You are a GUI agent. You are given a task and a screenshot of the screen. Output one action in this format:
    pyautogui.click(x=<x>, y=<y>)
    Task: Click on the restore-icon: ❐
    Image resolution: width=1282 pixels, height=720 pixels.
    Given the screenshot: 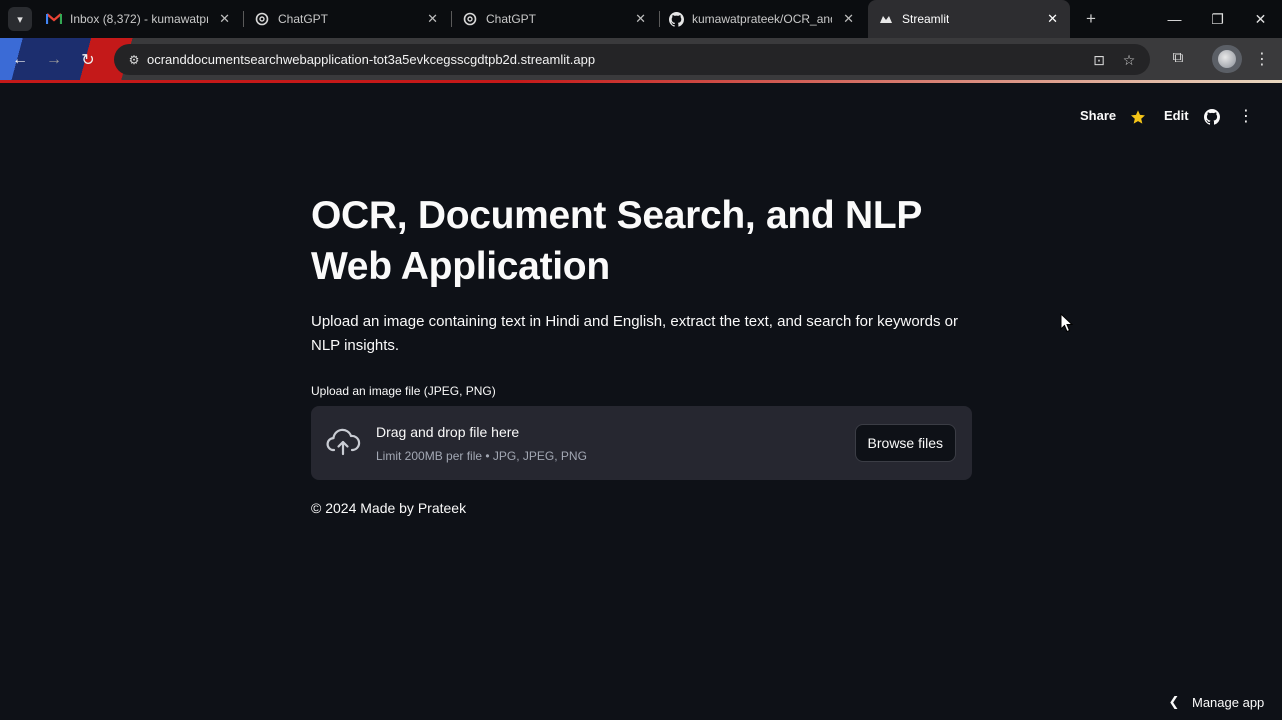 What is the action you would take?
    pyautogui.click(x=1217, y=18)
    